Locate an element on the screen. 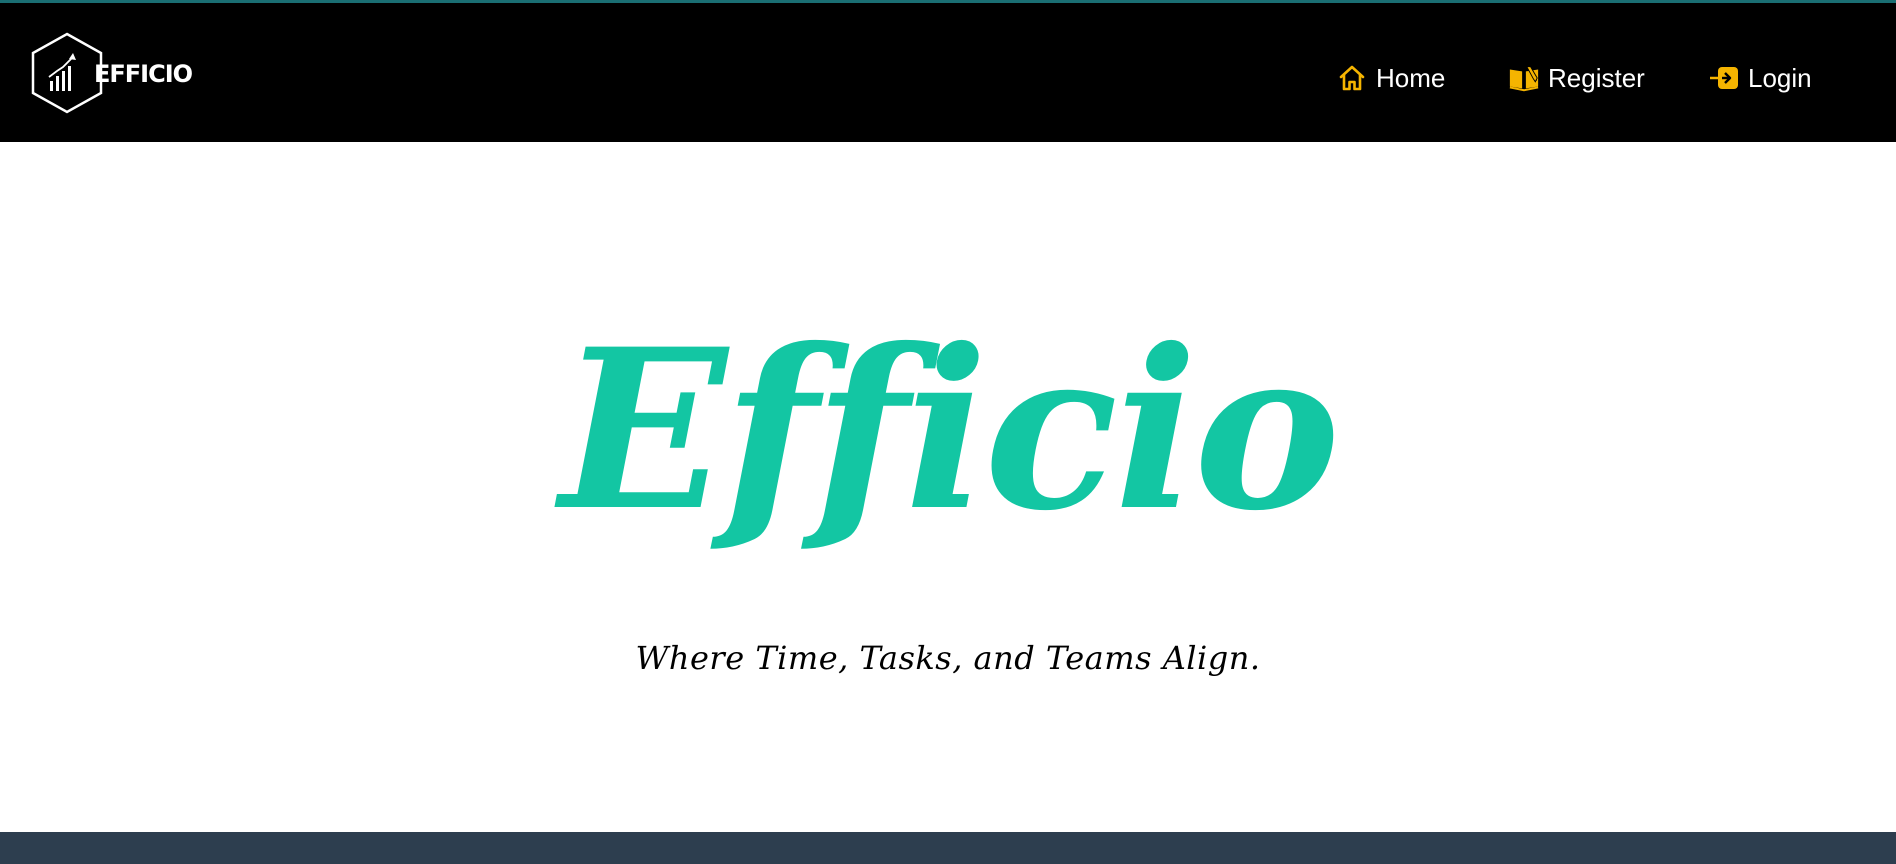 This screenshot has height=864, width=1896. nav-home: Home is located at coordinates (1390, 78).